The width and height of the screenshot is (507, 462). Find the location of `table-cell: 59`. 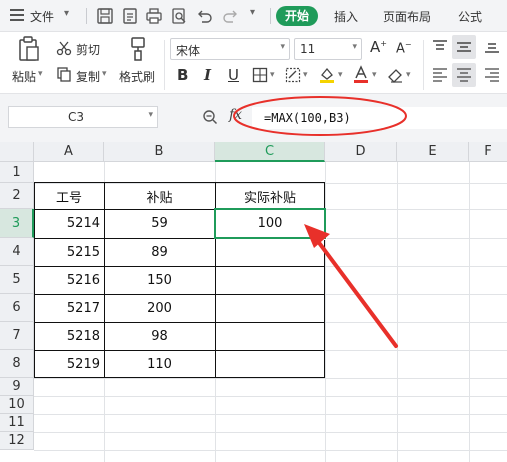

table-cell: 59 is located at coordinates (159, 223).